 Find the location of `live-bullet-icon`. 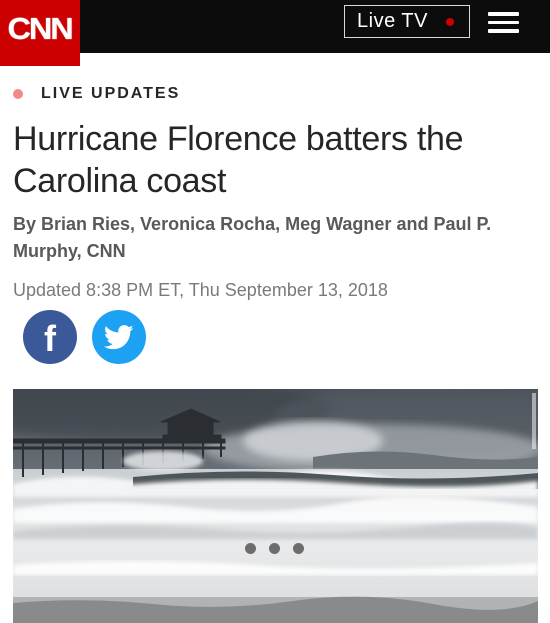

live-bullet-icon is located at coordinates (18, 94).